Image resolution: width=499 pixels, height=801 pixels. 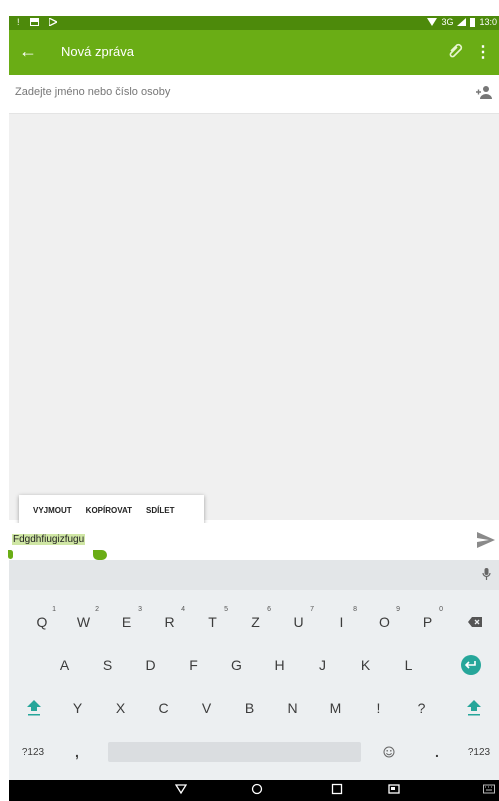 What do you see at coordinates (42, 622) in the screenshot?
I see `key-q: Q1` at bounding box center [42, 622].